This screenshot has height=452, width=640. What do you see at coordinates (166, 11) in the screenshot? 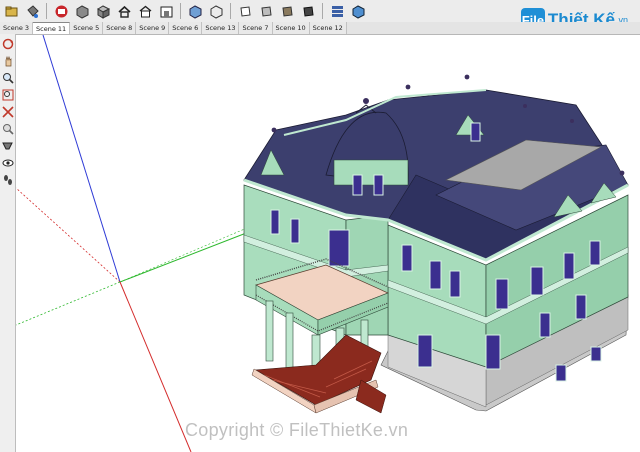
I see `front-view-icon` at bounding box center [166, 11].